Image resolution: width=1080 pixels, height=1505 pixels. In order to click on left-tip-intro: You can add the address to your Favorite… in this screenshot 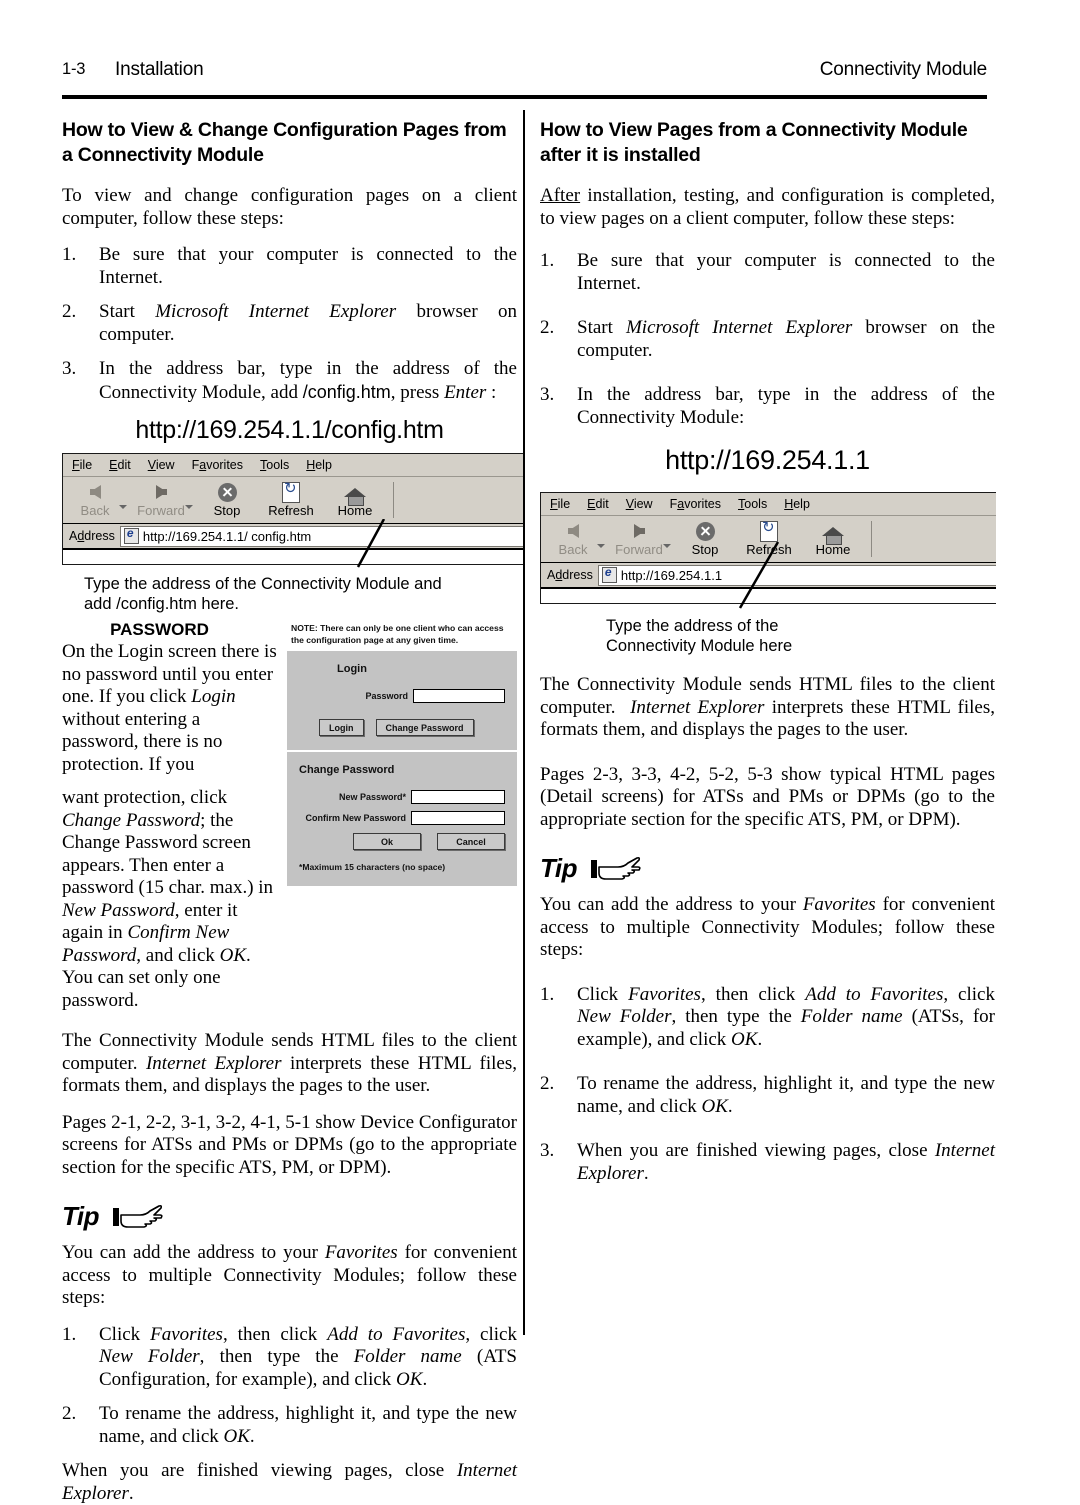, I will do `click(289, 1275)`.